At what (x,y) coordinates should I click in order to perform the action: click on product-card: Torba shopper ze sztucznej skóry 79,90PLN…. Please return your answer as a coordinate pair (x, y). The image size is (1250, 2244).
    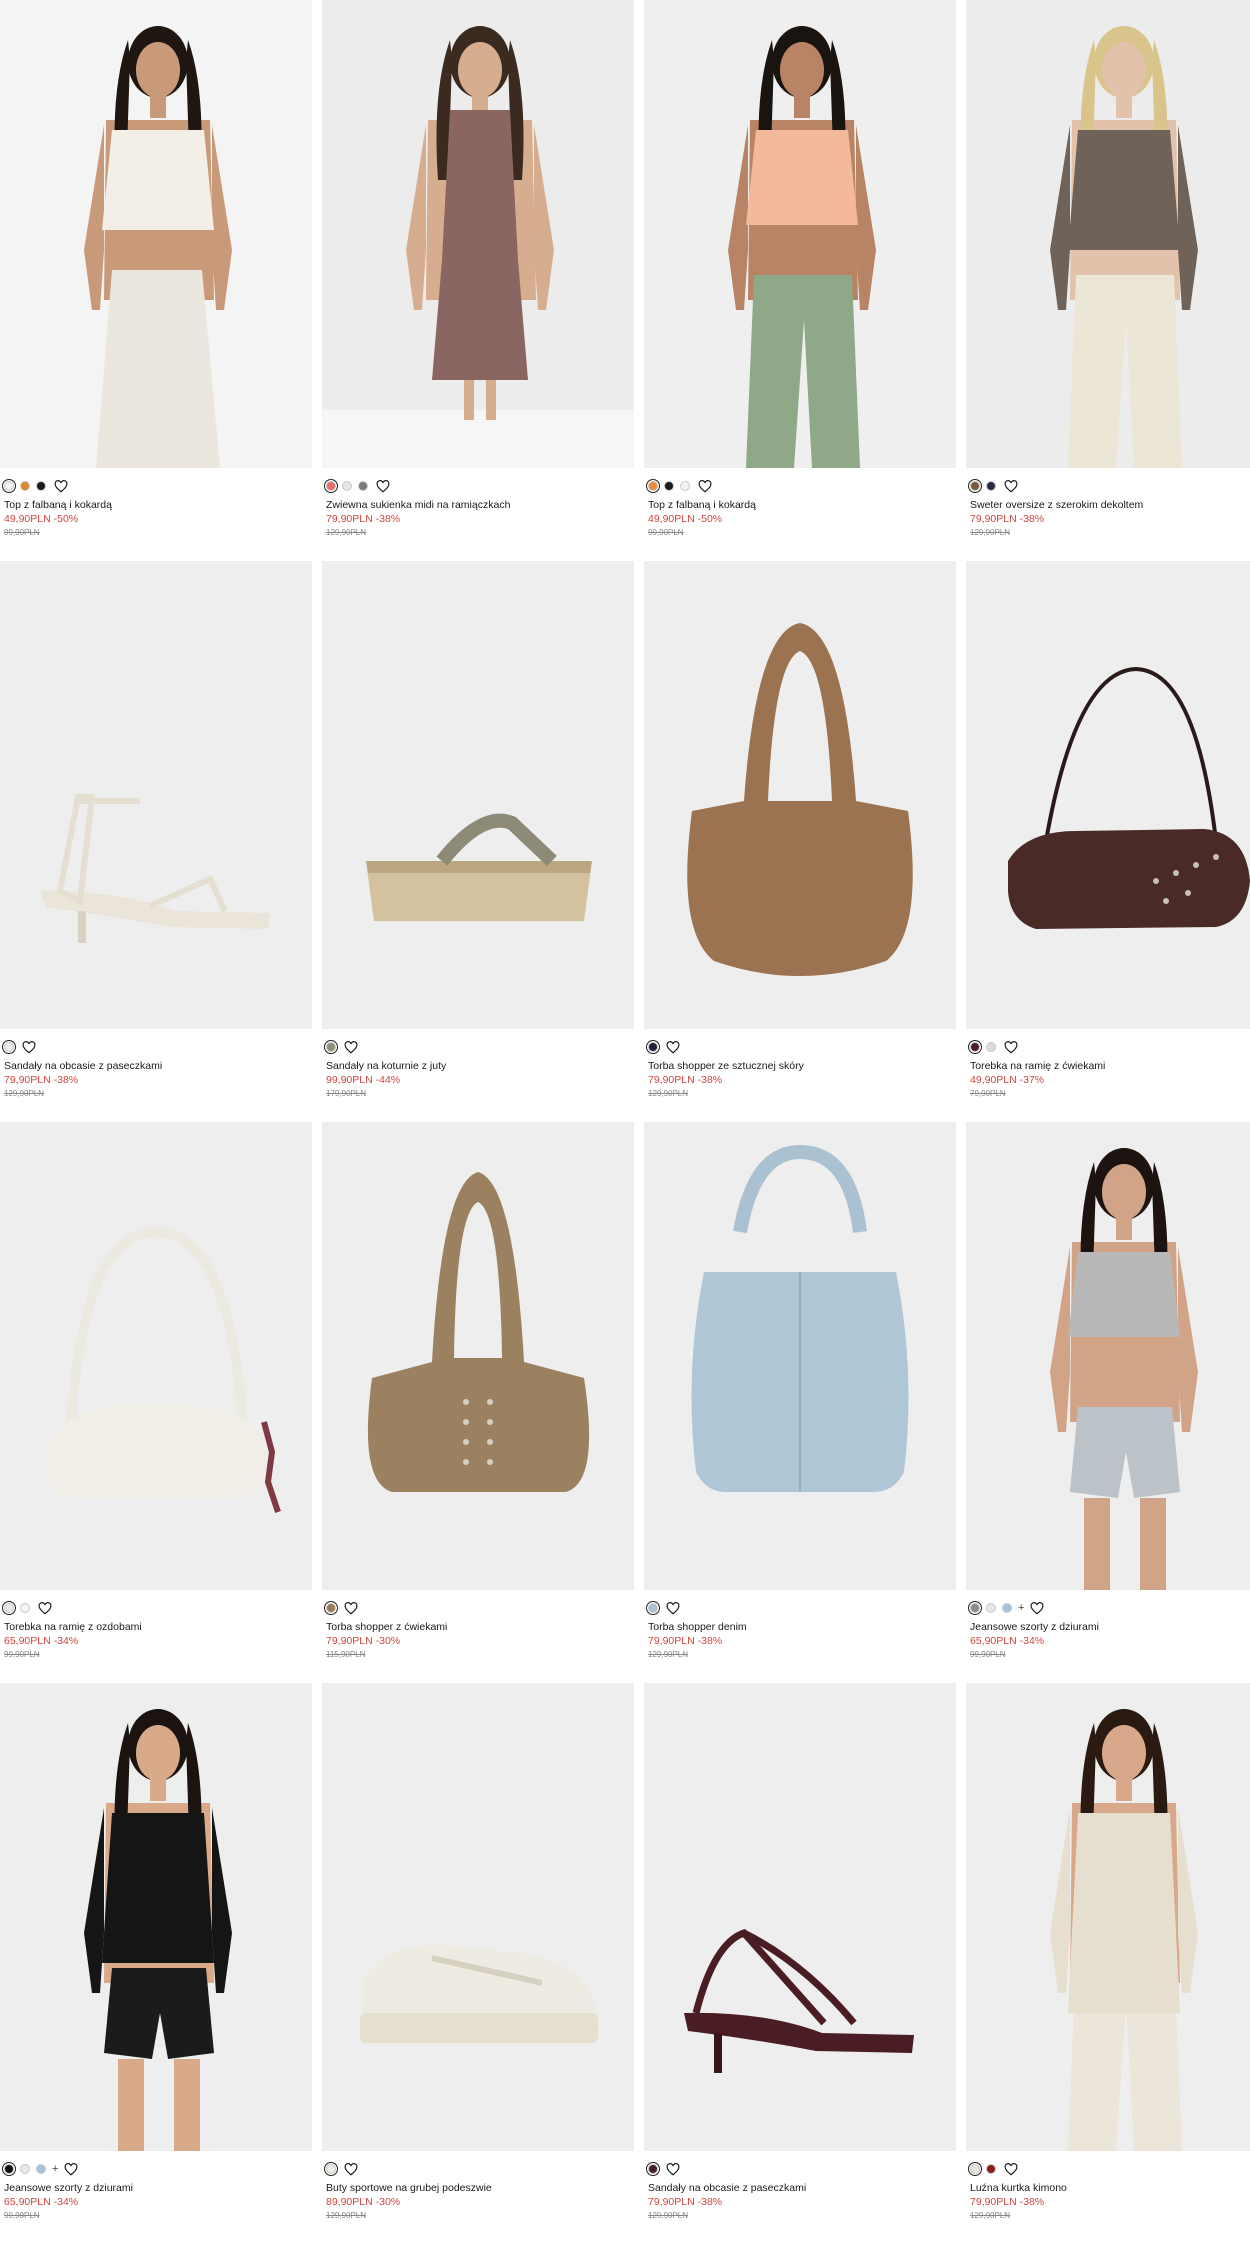
    Looking at the image, I should click on (800, 841).